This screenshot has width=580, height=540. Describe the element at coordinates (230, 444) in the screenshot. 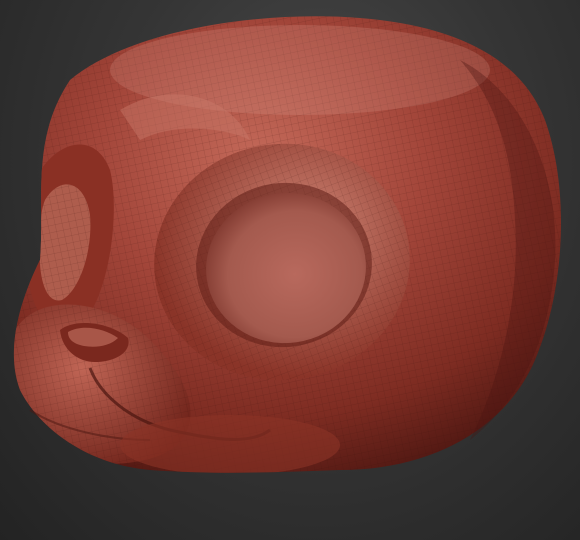

I see `cheek` at that location.